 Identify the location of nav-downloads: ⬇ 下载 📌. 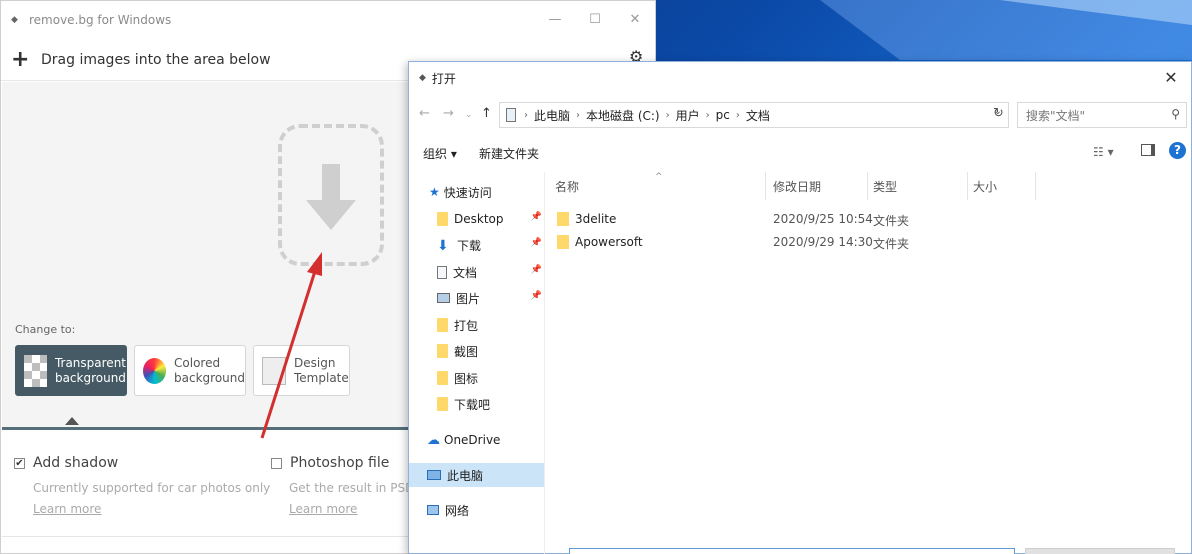
(476, 245).